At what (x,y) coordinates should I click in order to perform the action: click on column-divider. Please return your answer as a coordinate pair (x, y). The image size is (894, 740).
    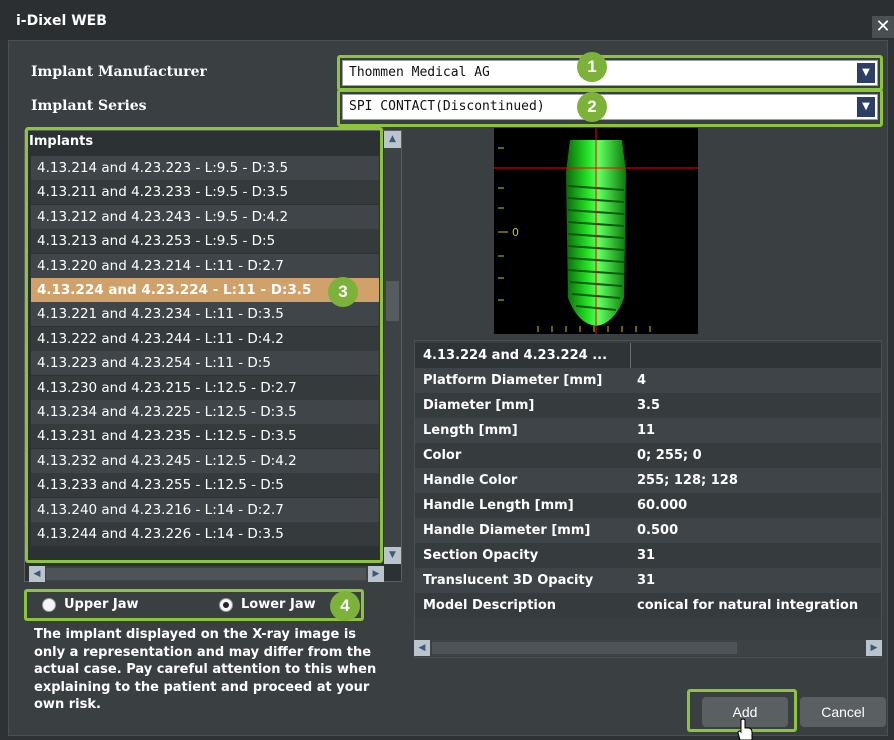
    Looking at the image, I should click on (630, 355).